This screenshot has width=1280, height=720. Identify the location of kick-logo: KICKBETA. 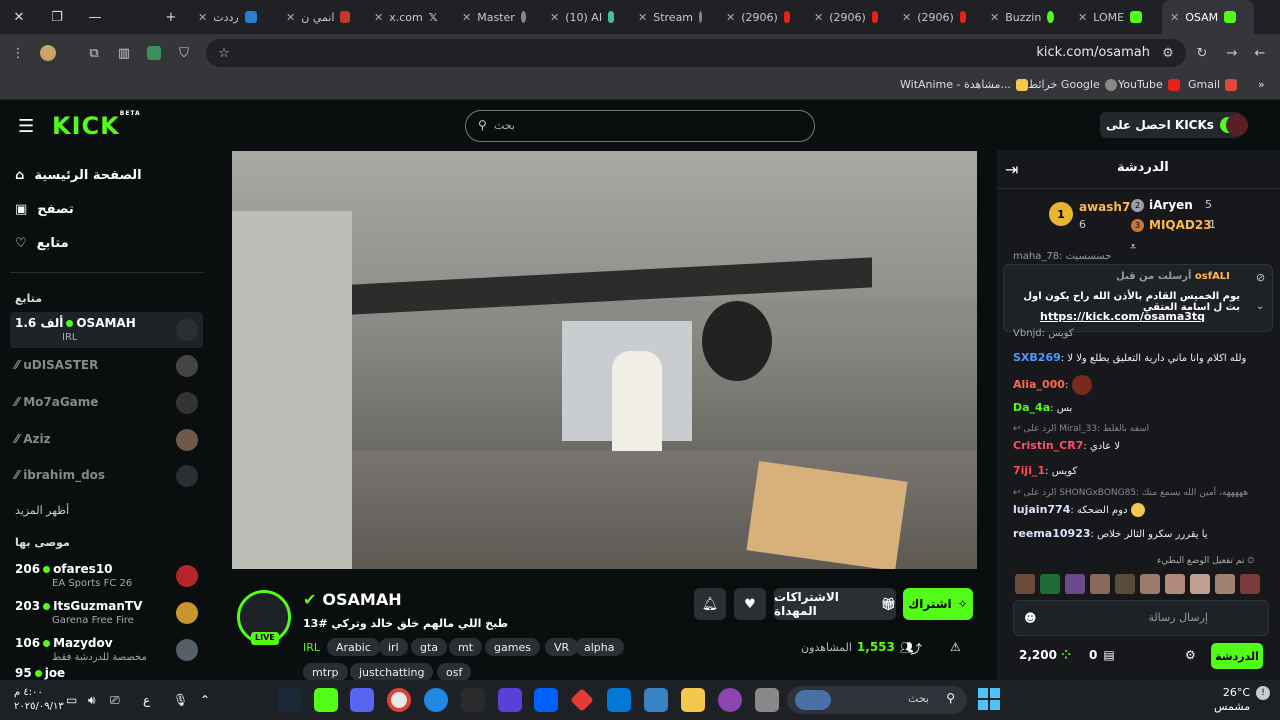
(96, 125).